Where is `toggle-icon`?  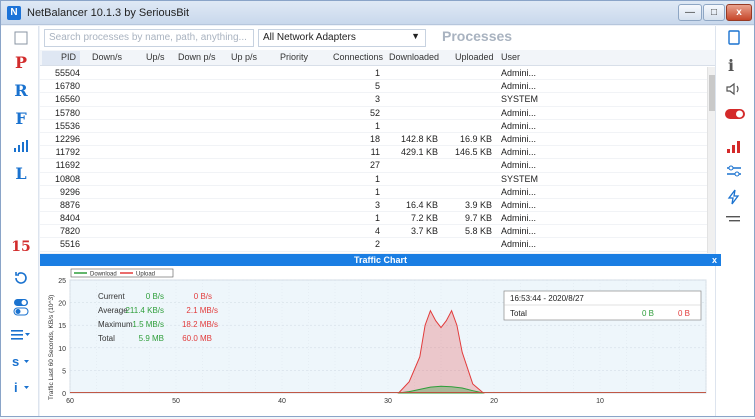
toggle-icon is located at coordinates (21, 307).